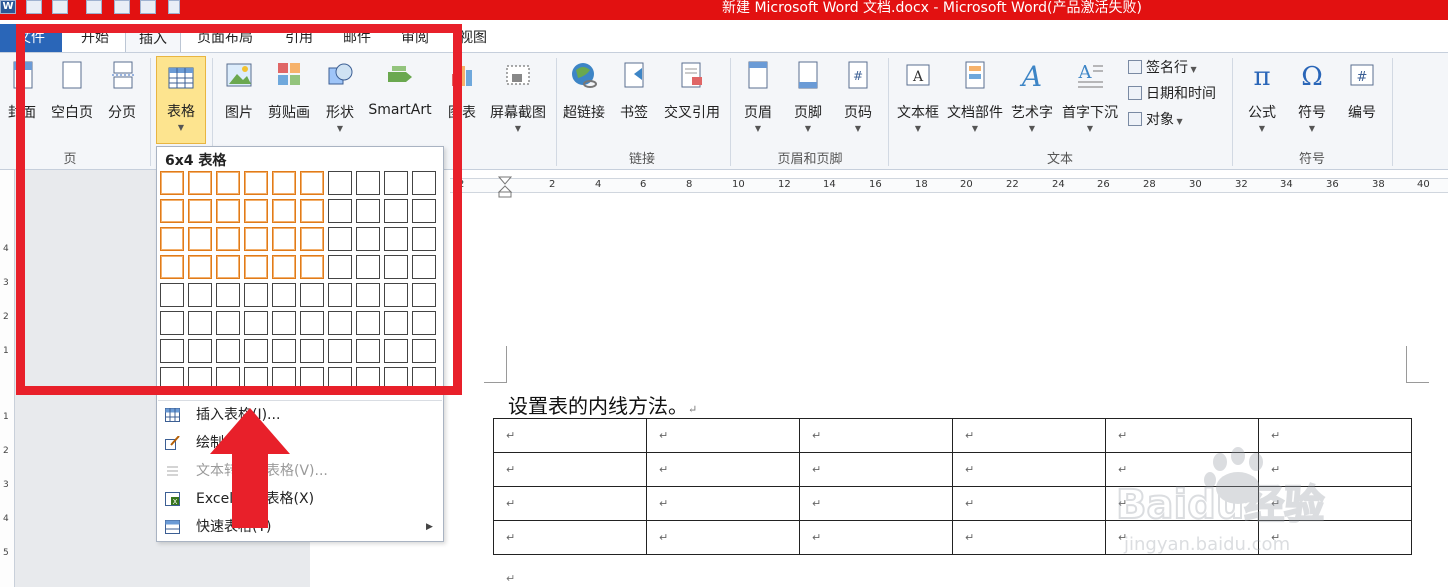 The image size is (1448, 587). What do you see at coordinates (518, 96) in the screenshot?
I see `screenshot-button: 屏幕截图 ▼` at bounding box center [518, 96].